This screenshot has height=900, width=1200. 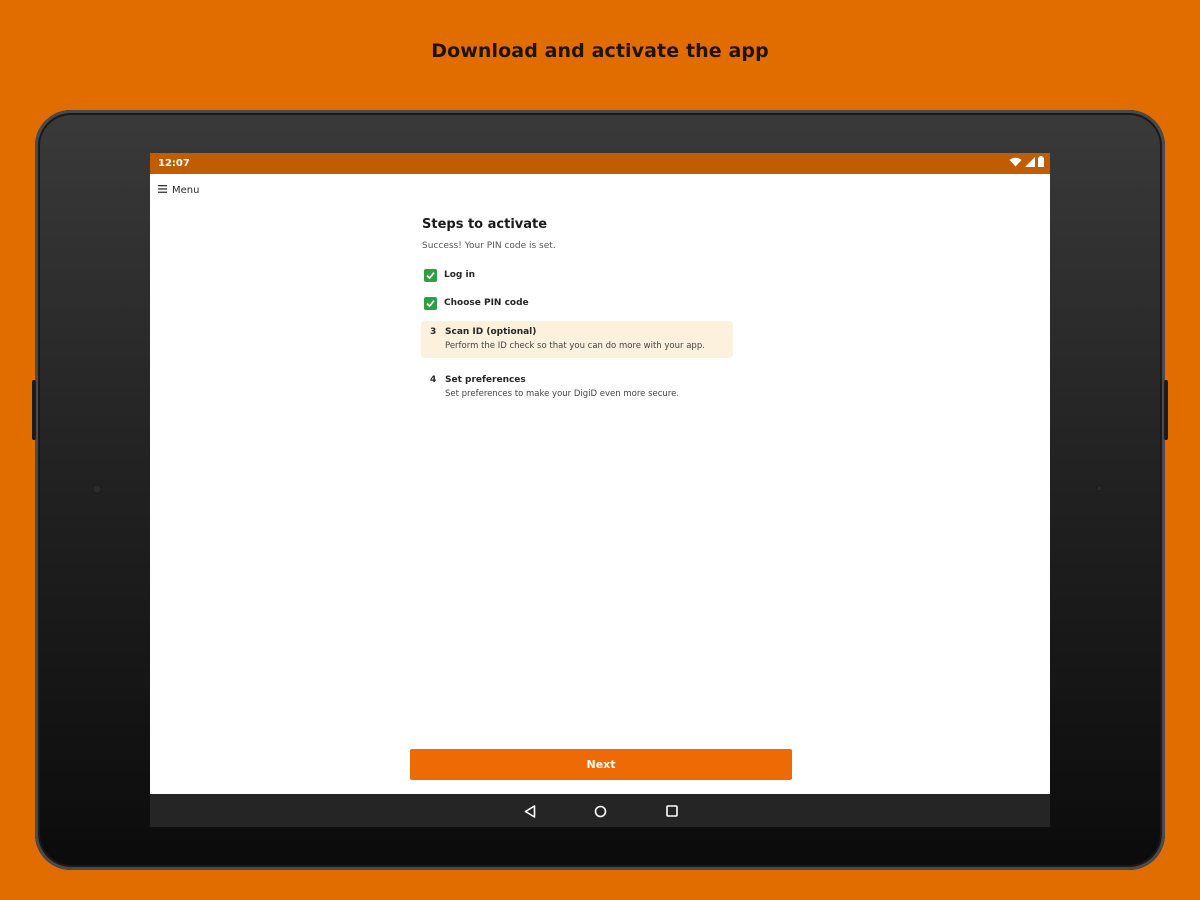 I want to click on page-title: Steps to activate, so click(x=485, y=224).